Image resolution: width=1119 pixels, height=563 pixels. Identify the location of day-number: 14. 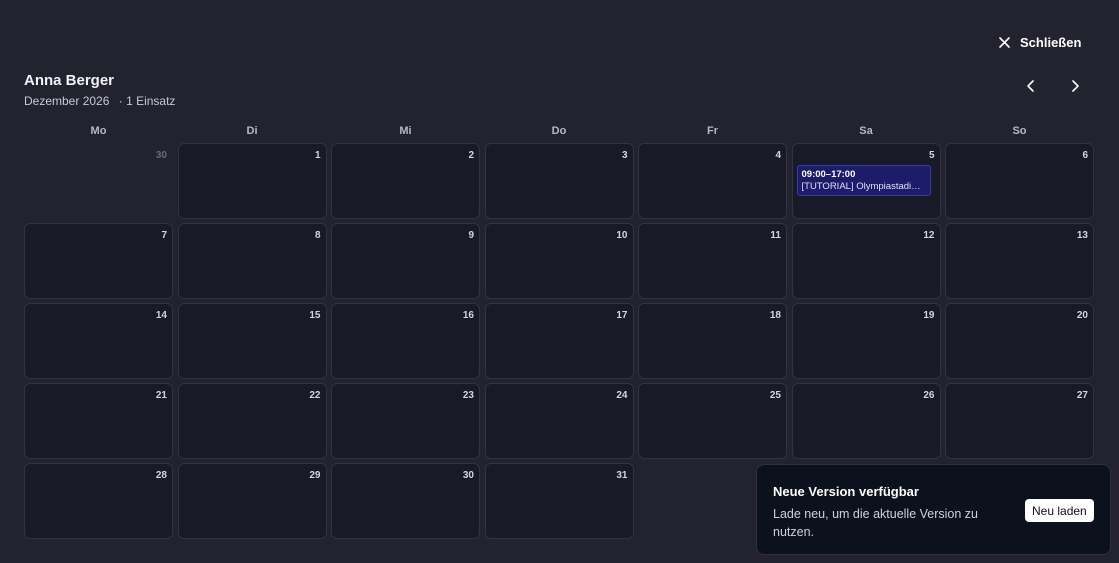
(161, 315).